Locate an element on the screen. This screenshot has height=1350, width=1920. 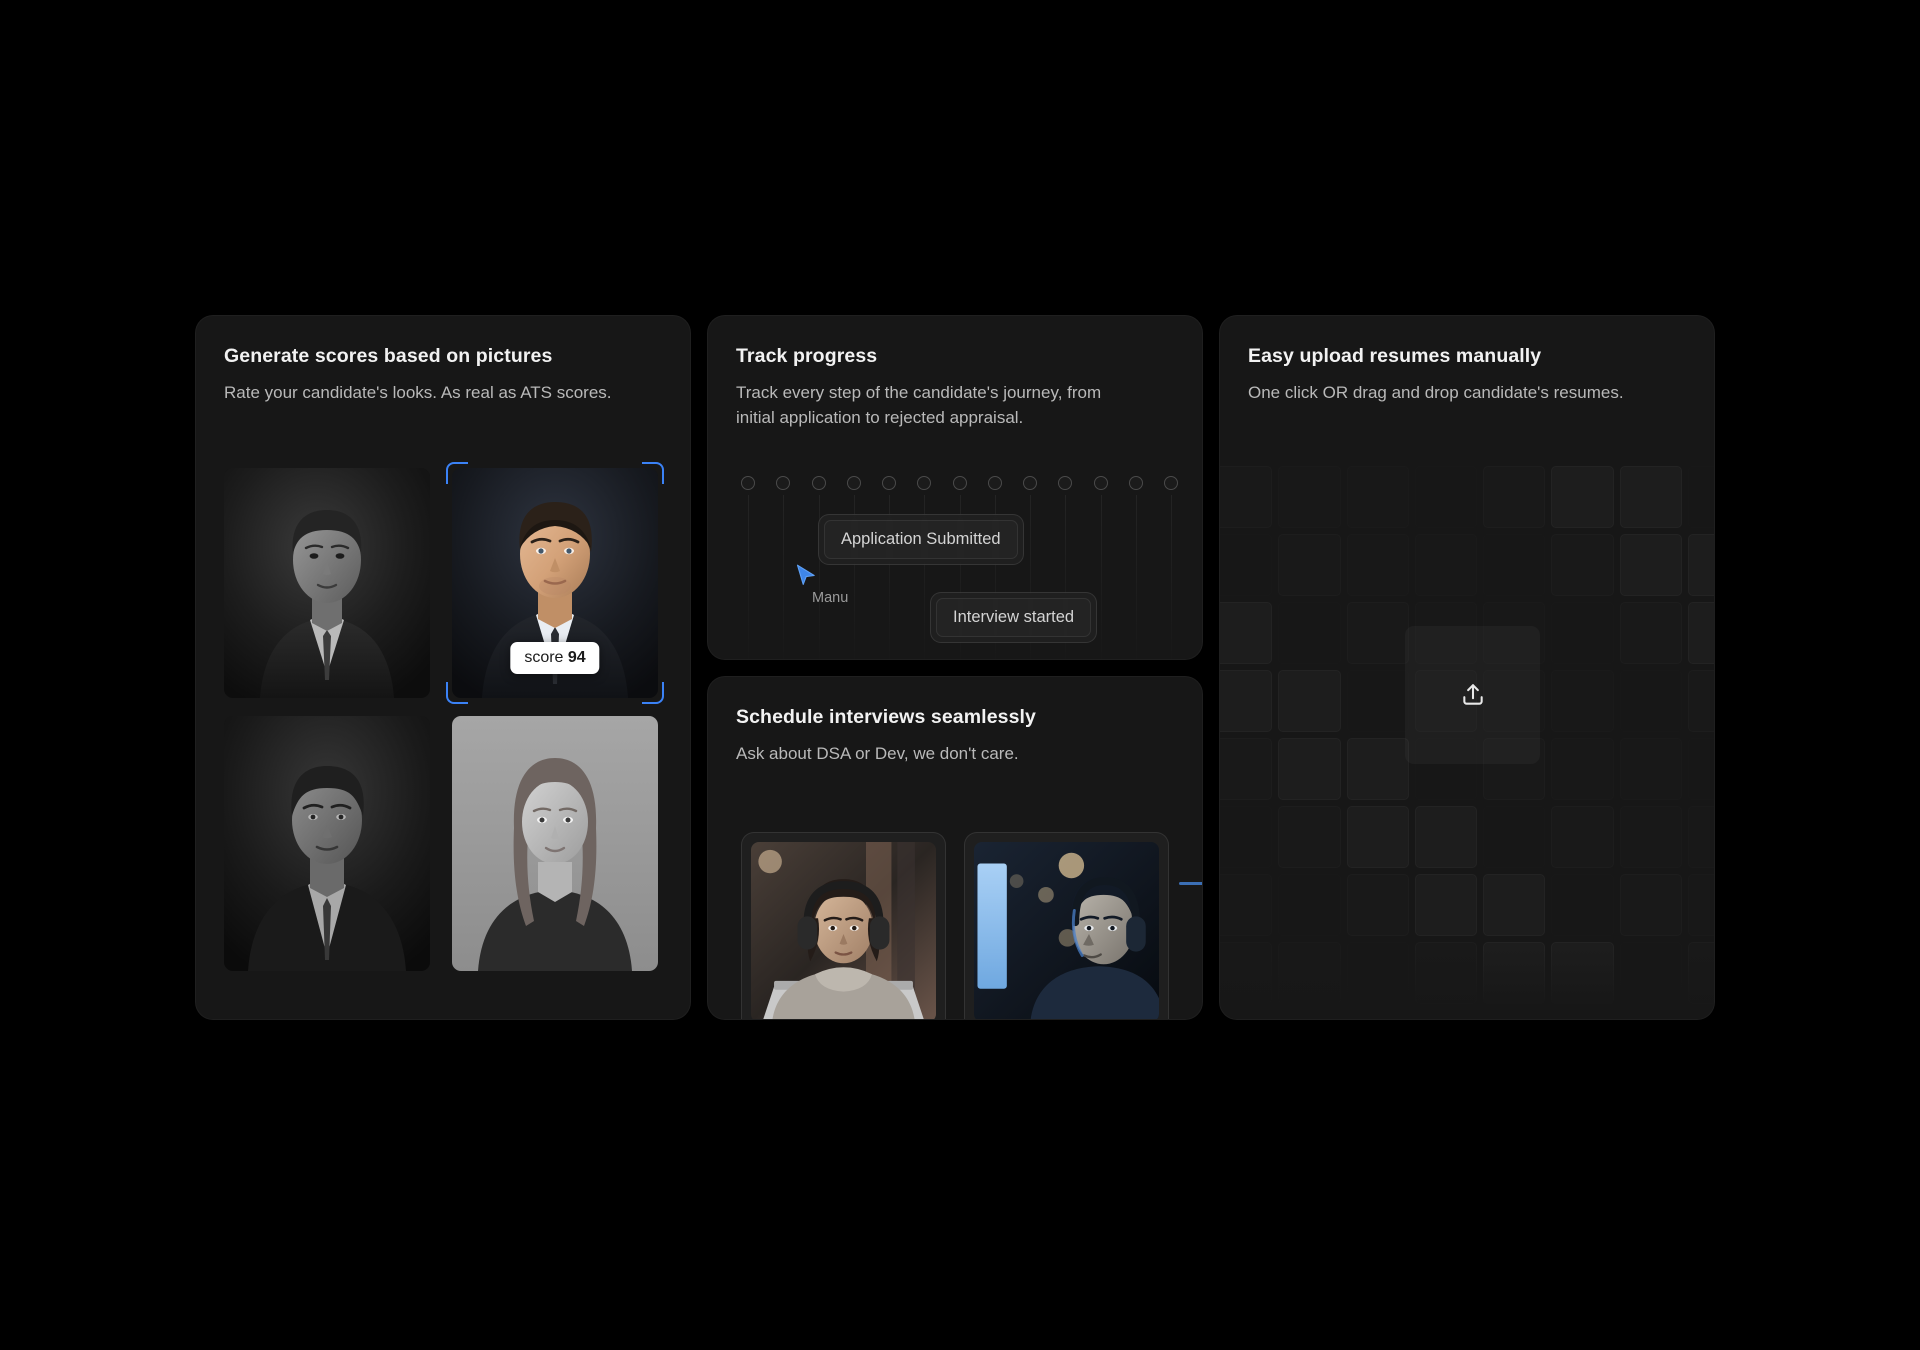
status-badge-label: Application Submitted is located at coordinates (921, 539).